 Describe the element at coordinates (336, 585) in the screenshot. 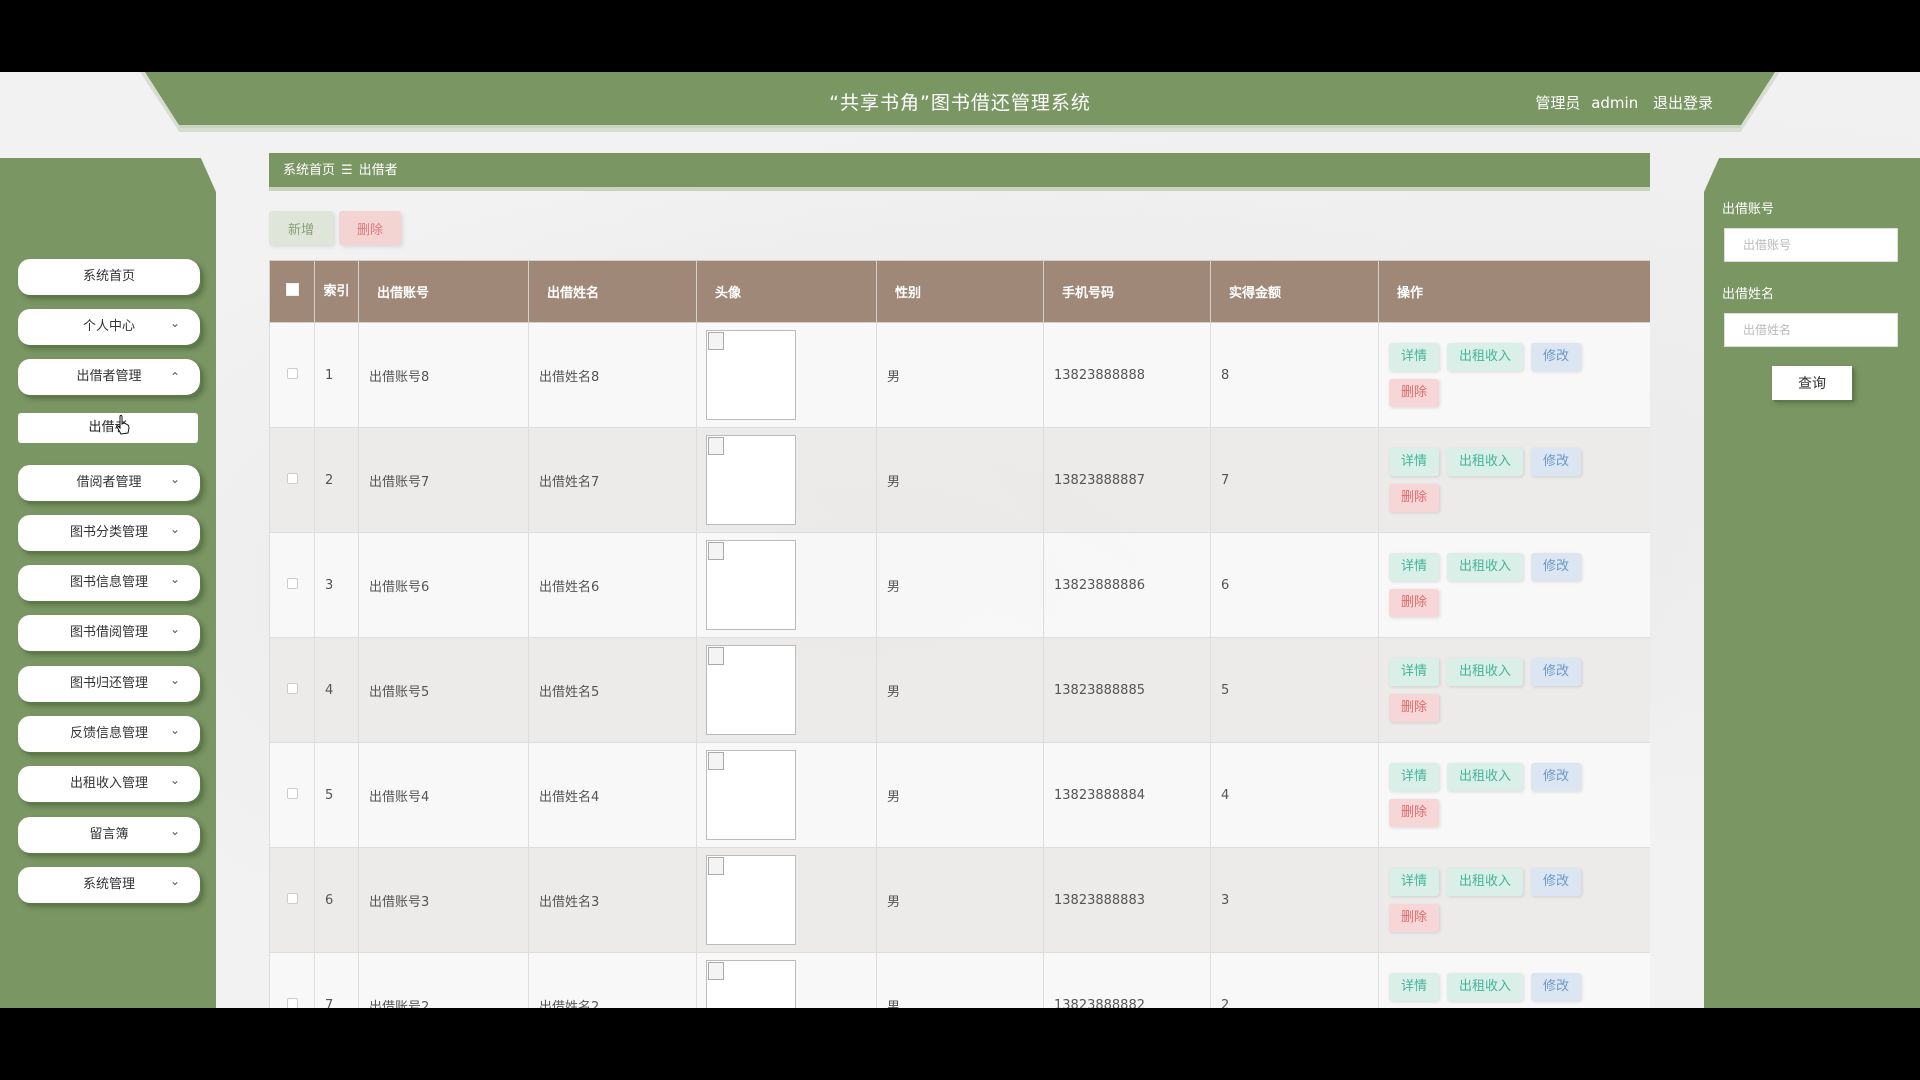

I see `cell-index: 3` at that location.